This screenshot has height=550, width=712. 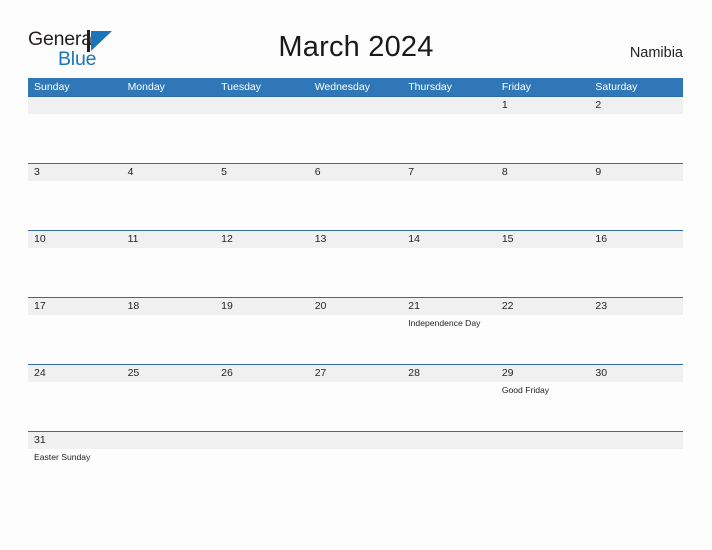 What do you see at coordinates (262, 197) in the screenshot?
I see `day-cell: 5` at bounding box center [262, 197].